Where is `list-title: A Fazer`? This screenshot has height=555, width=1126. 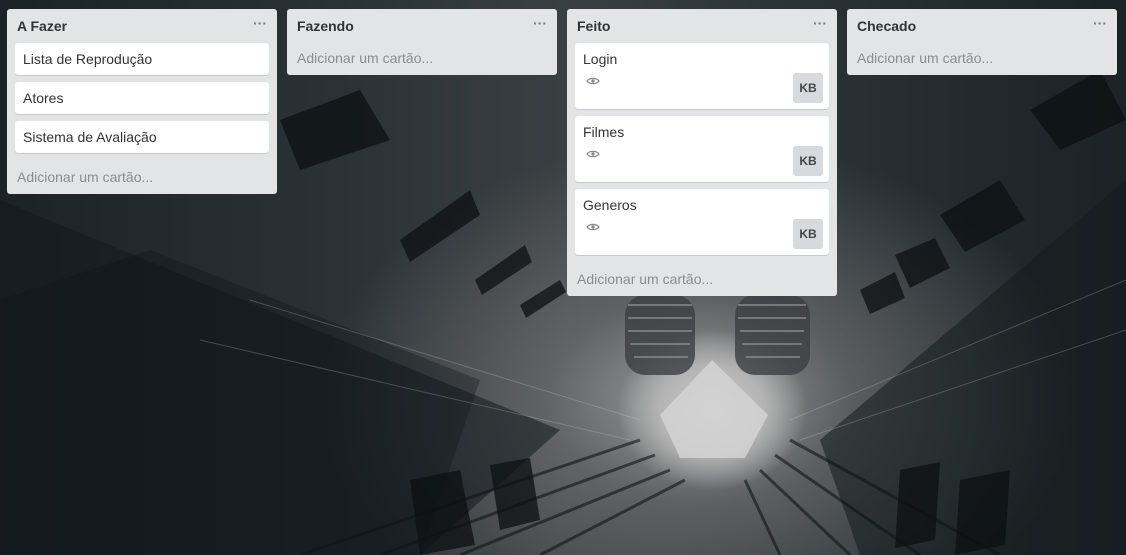
list-title: A Fazer is located at coordinates (42, 26).